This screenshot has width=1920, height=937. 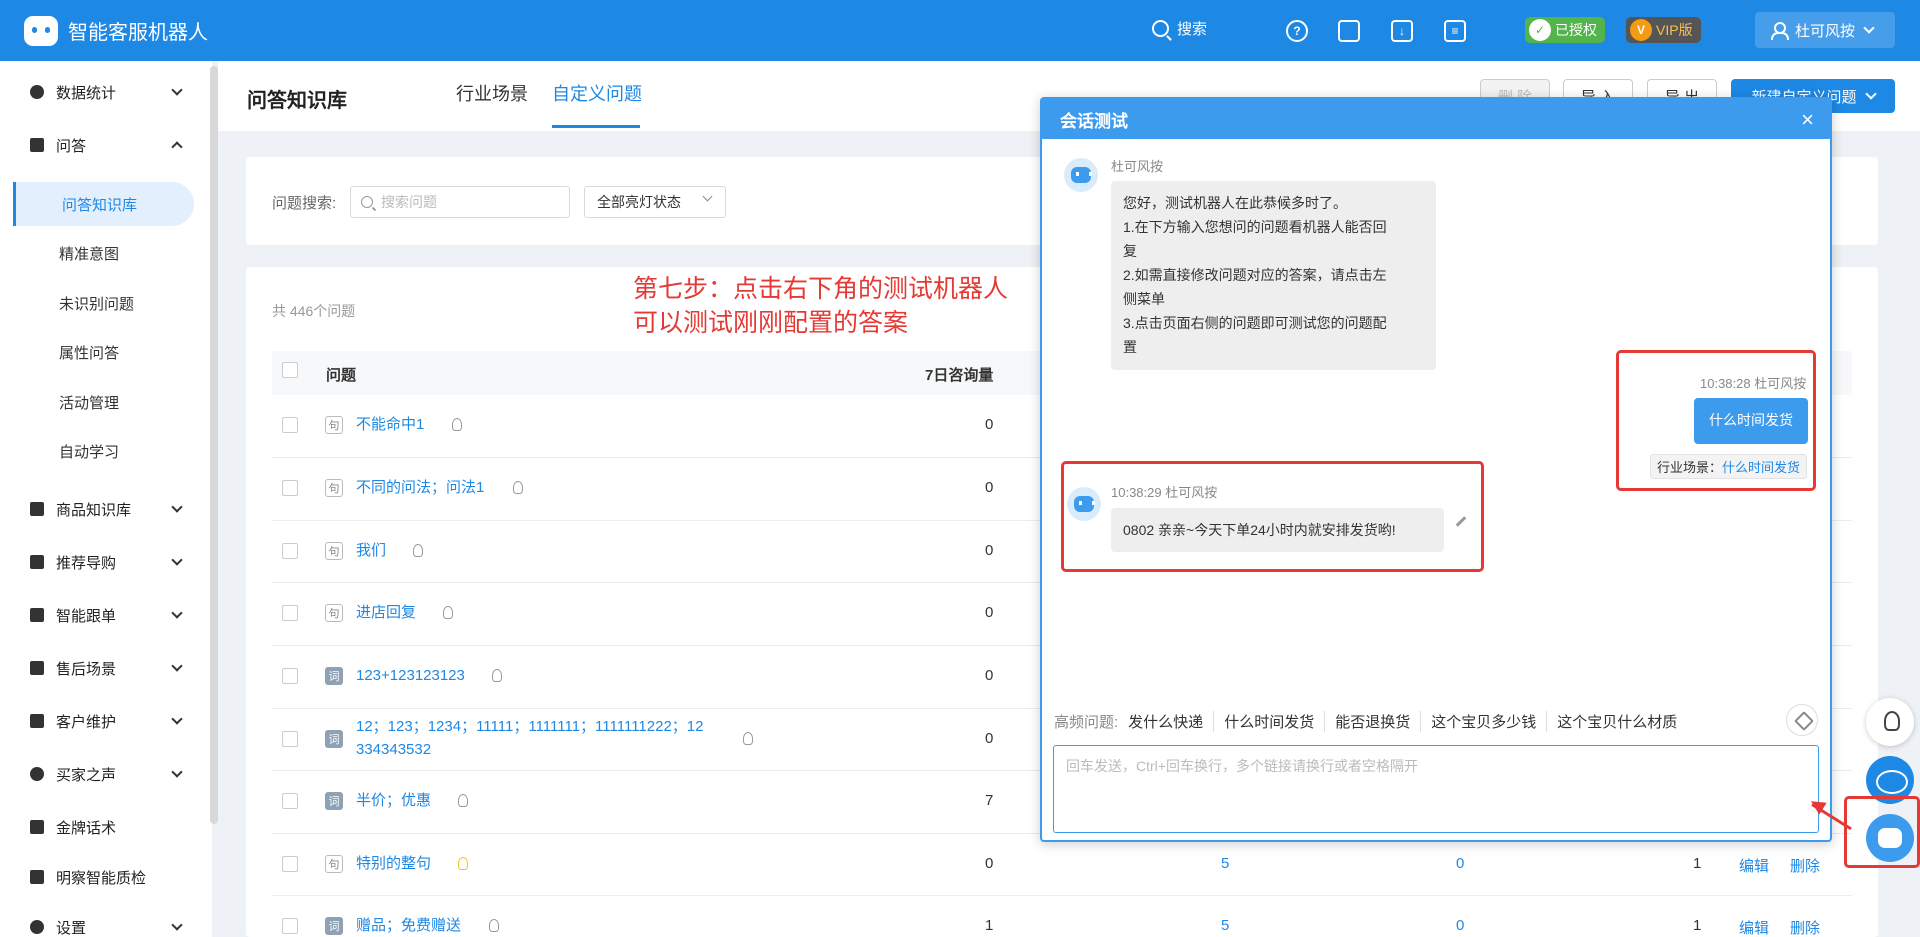 I want to click on voice-icon, so click(x=37, y=774).